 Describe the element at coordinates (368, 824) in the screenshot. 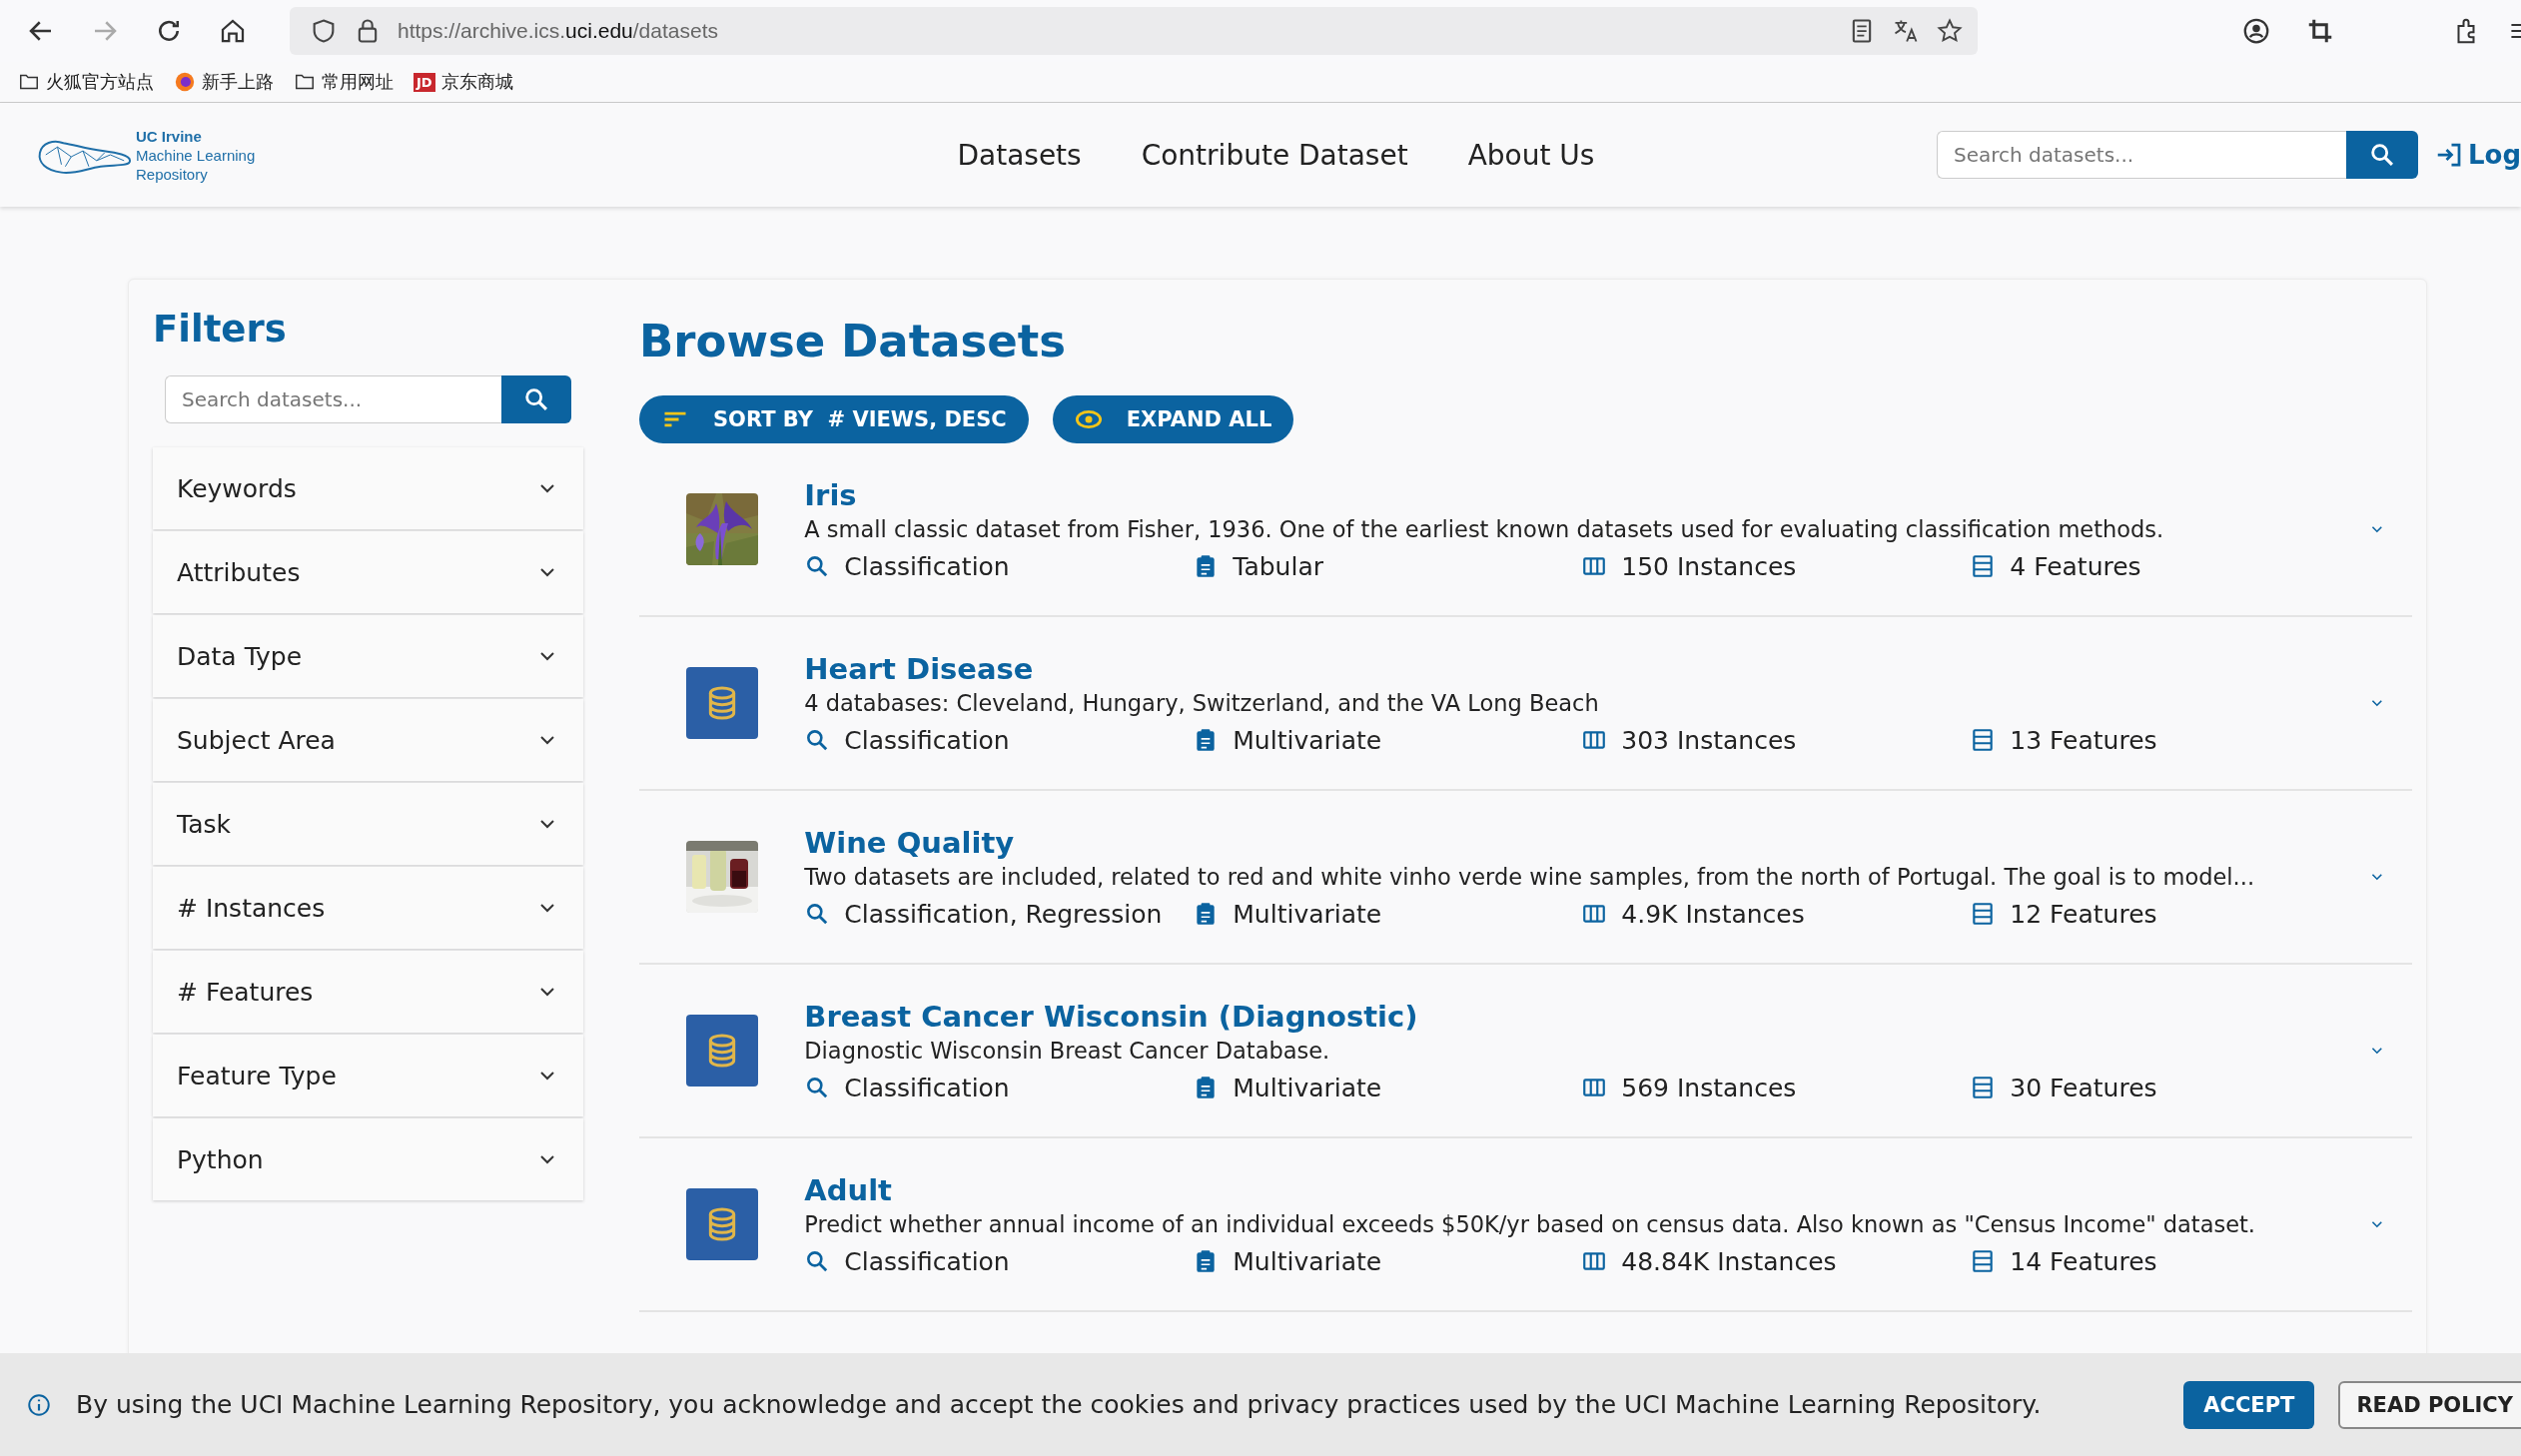

I see `filter-accordion: Task` at that location.